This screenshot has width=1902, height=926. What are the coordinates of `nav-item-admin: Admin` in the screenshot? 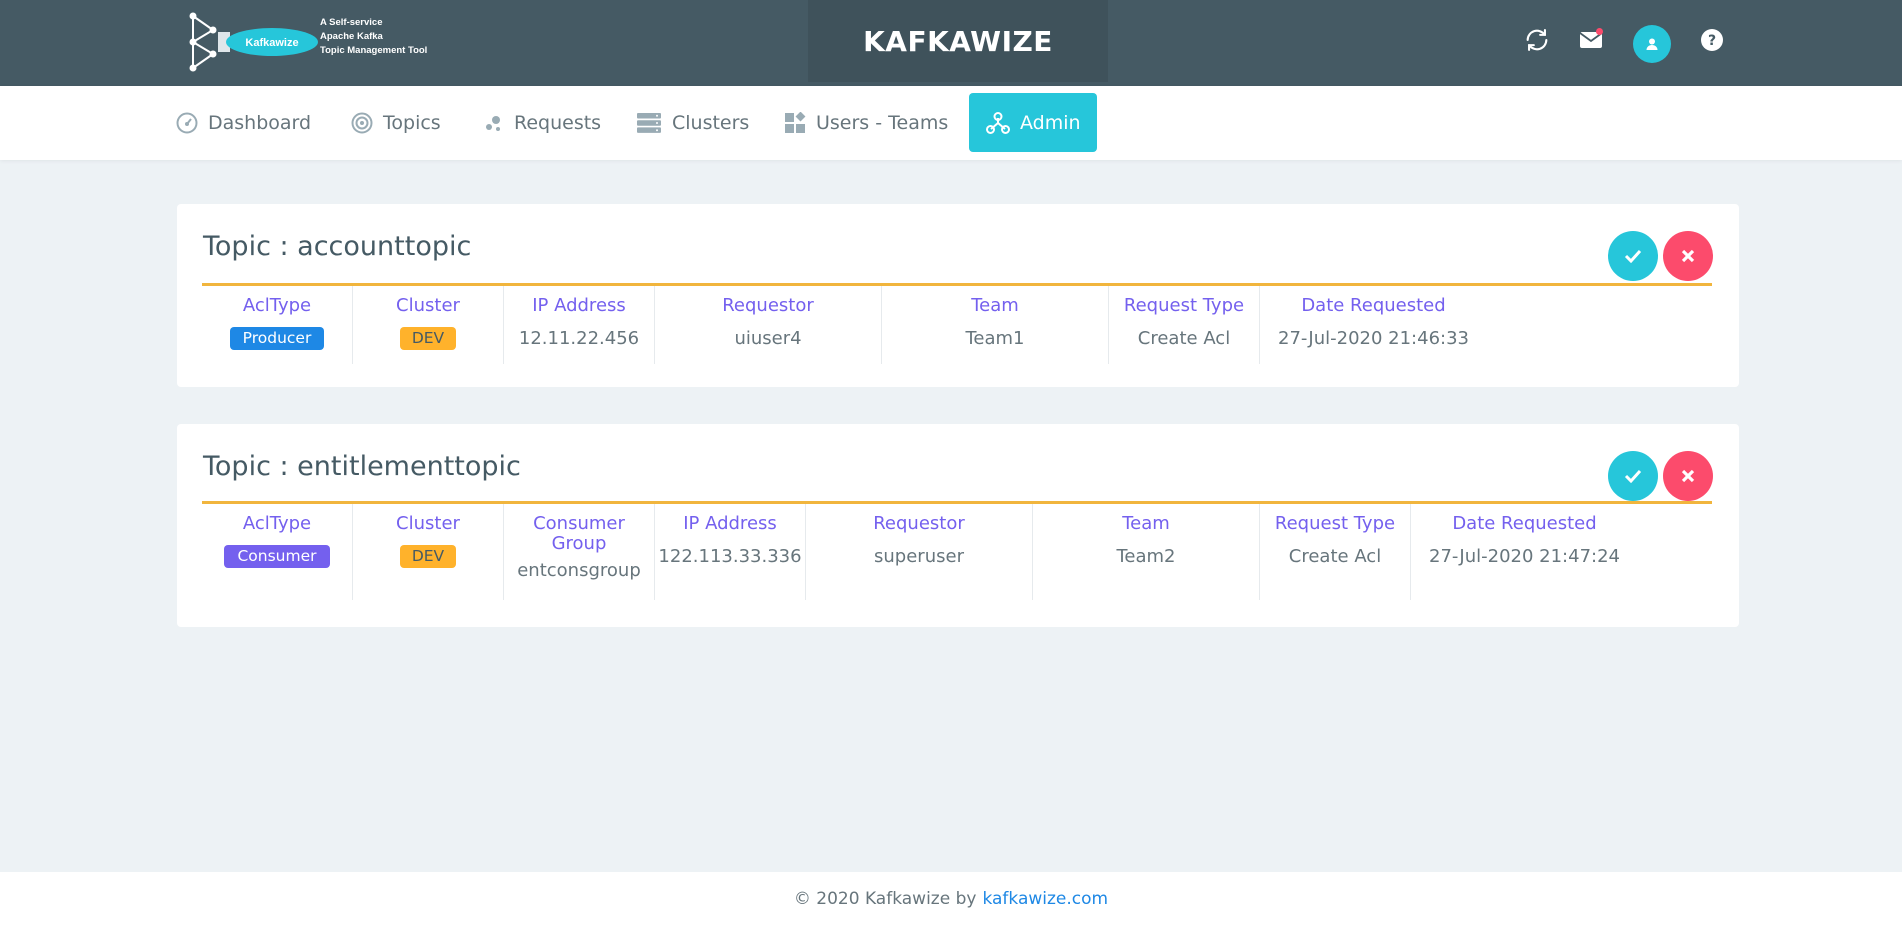 It's located at (1033, 122).